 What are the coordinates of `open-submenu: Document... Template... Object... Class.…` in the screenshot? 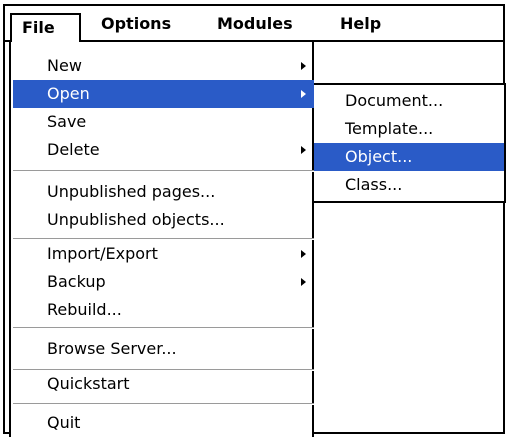 It's located at (410, 143).